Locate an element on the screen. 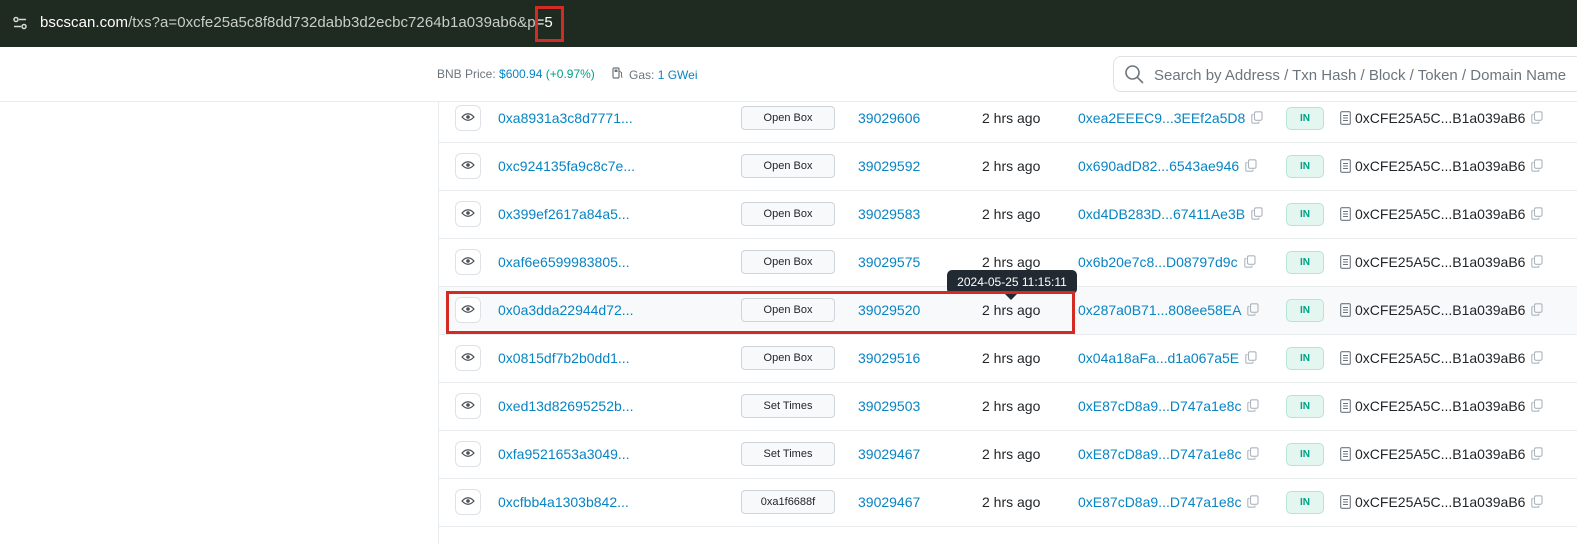 The height and width of the screenshot is (544, 1577). from-address-link: 0xd4DB283D...67411Ae3B is located at coordinates (1161, 214).